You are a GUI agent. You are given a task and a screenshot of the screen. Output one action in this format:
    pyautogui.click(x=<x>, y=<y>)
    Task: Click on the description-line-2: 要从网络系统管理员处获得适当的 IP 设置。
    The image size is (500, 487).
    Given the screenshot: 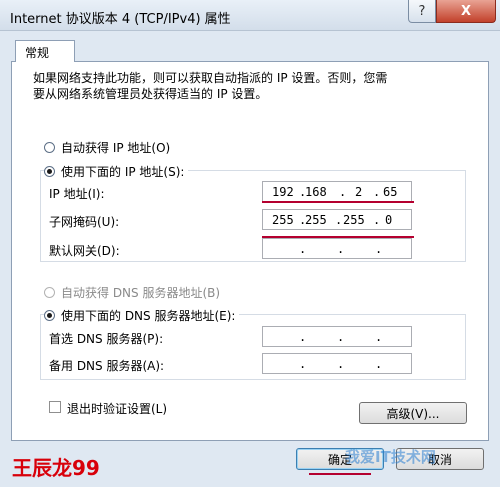 What is the action you would take?
    pyautogui.click(x=150, y=94)
    